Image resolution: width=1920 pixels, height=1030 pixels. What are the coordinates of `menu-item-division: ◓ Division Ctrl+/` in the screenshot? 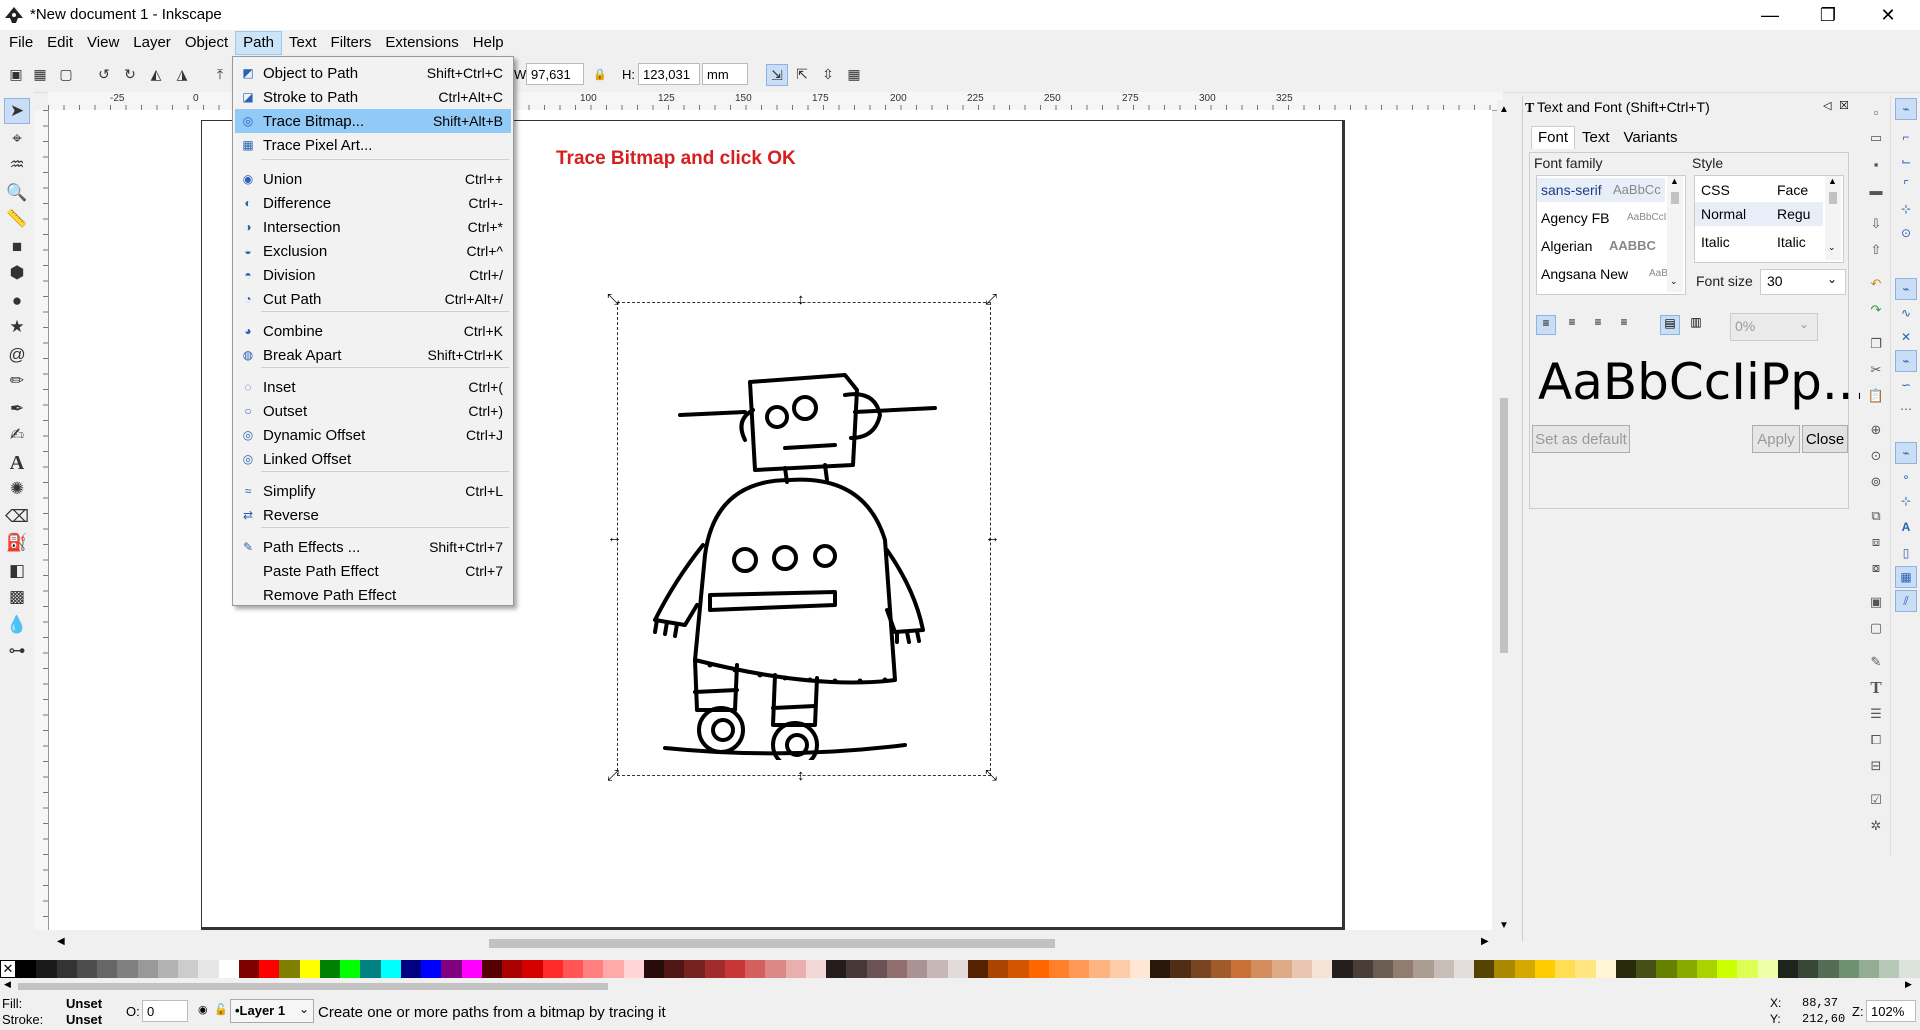 It's located at (373, 275).